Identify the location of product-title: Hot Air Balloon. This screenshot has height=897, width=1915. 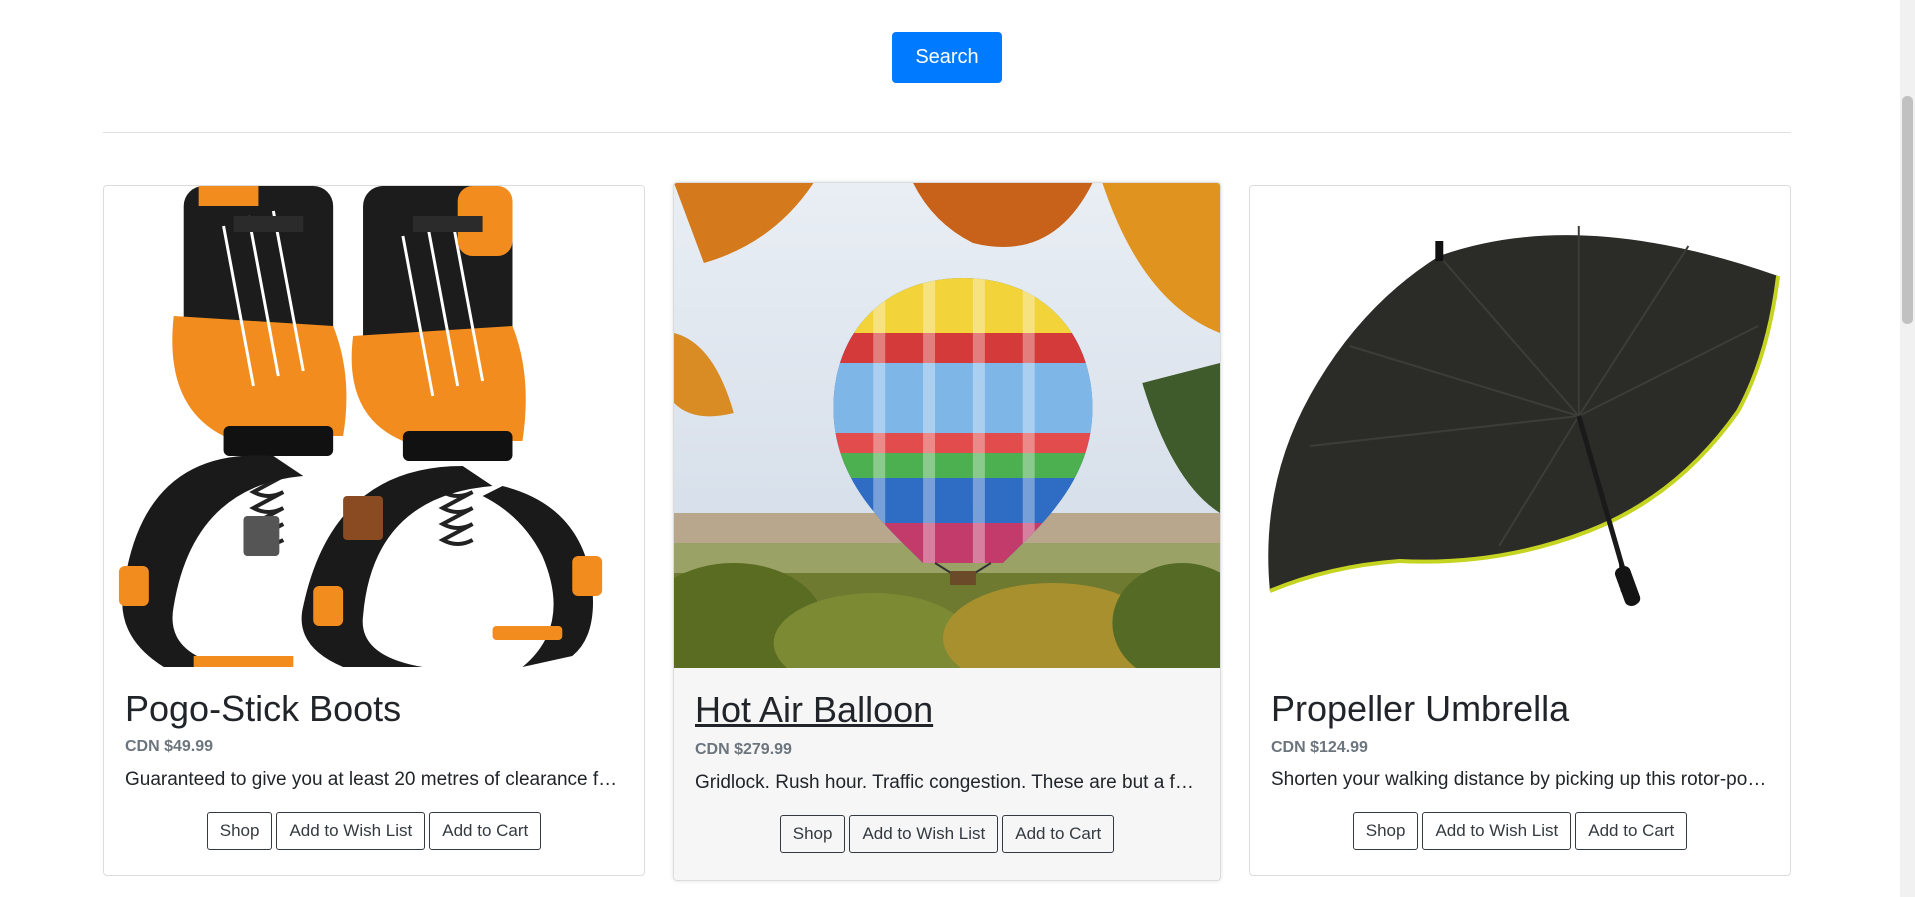
(814, 710).